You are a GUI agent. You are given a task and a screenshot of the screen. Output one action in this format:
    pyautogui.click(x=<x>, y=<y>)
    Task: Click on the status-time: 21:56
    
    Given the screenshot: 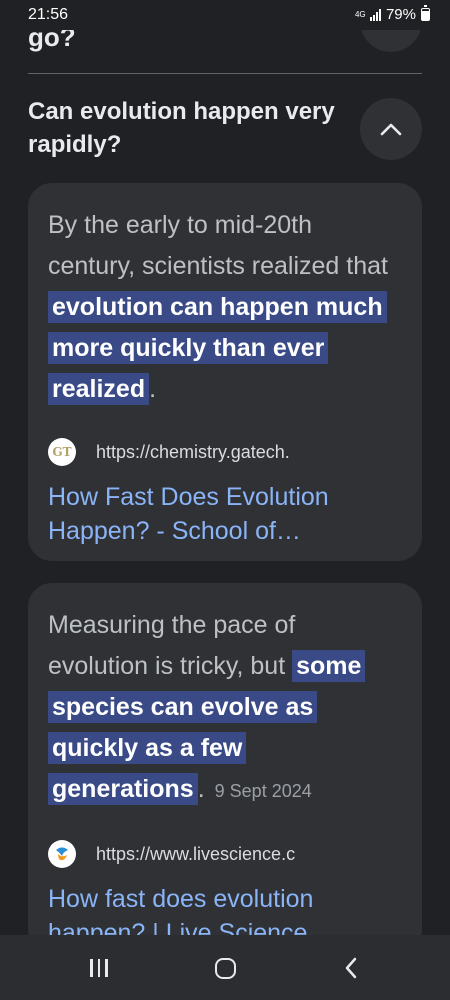 What is the action you would take?
    pyautogui.click(x=48, y=14)
    